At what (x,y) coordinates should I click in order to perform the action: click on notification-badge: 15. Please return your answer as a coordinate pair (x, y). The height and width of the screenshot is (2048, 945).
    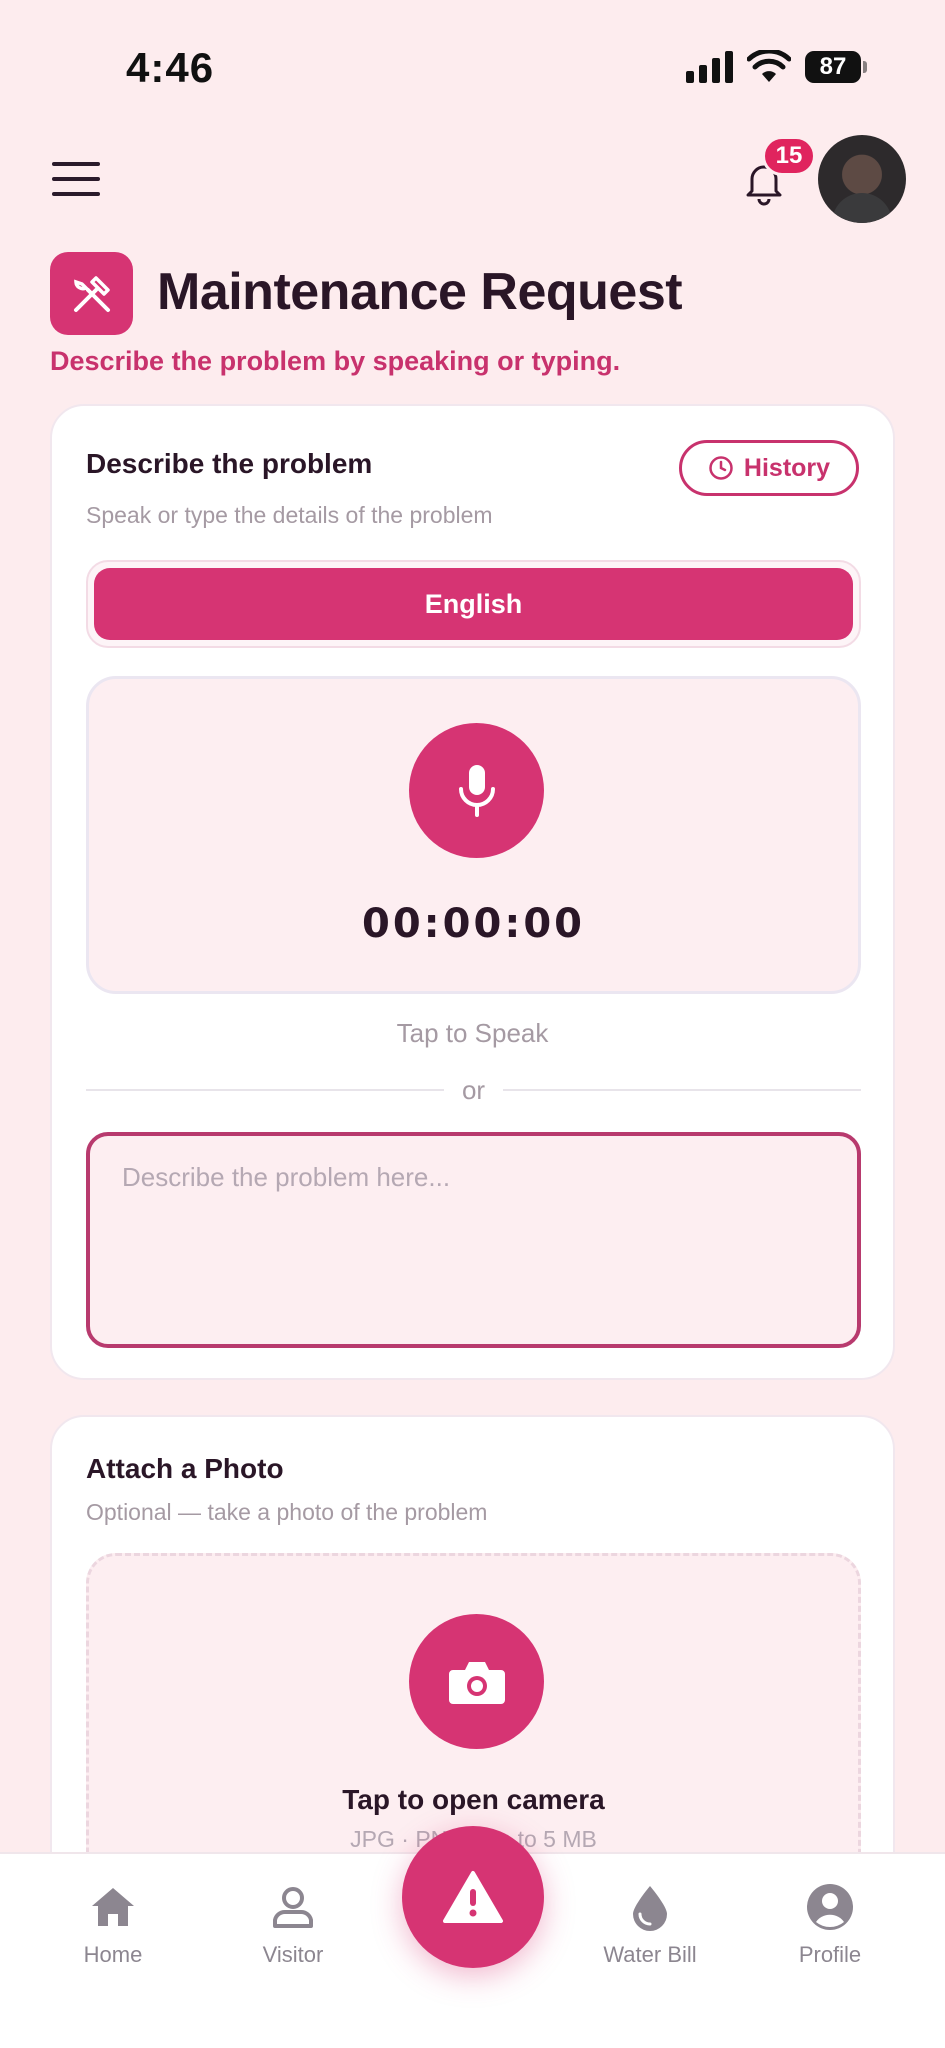
    Looking at the image, I should click on (789, 156).